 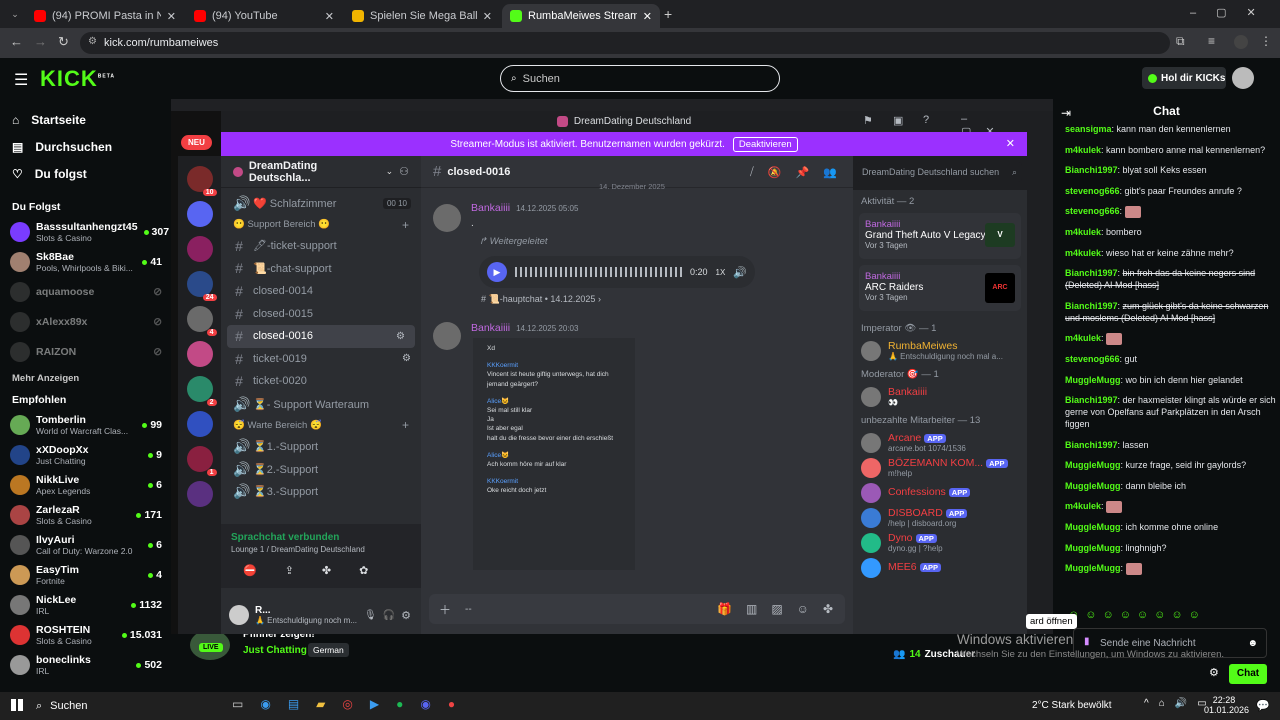 What do you see at coordinates (326, 570) in the screenshot?
I see `activity-icon: ✤` at bounding box center [326, 570].